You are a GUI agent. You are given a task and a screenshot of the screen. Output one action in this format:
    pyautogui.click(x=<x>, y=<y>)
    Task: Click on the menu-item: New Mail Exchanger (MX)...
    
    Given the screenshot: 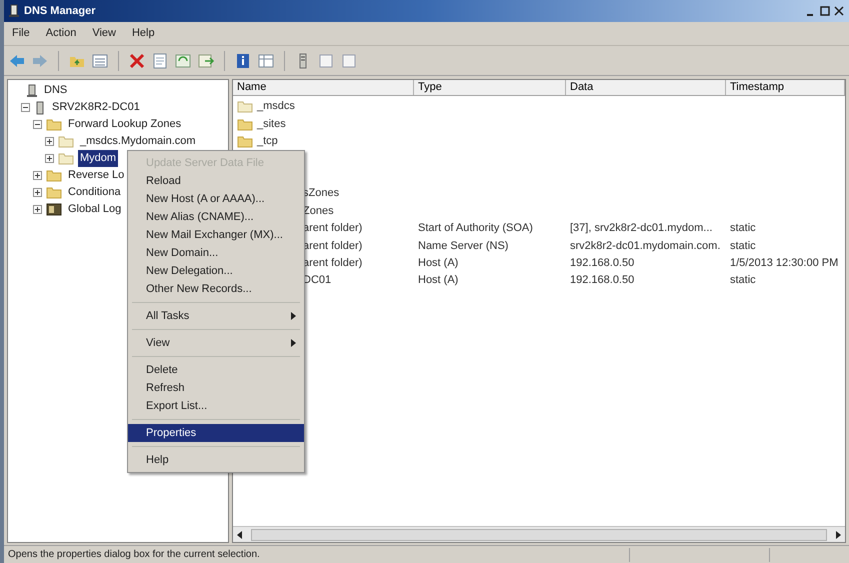 What is the action you would take?
    pyautogui.click(x=216, y=235)
    